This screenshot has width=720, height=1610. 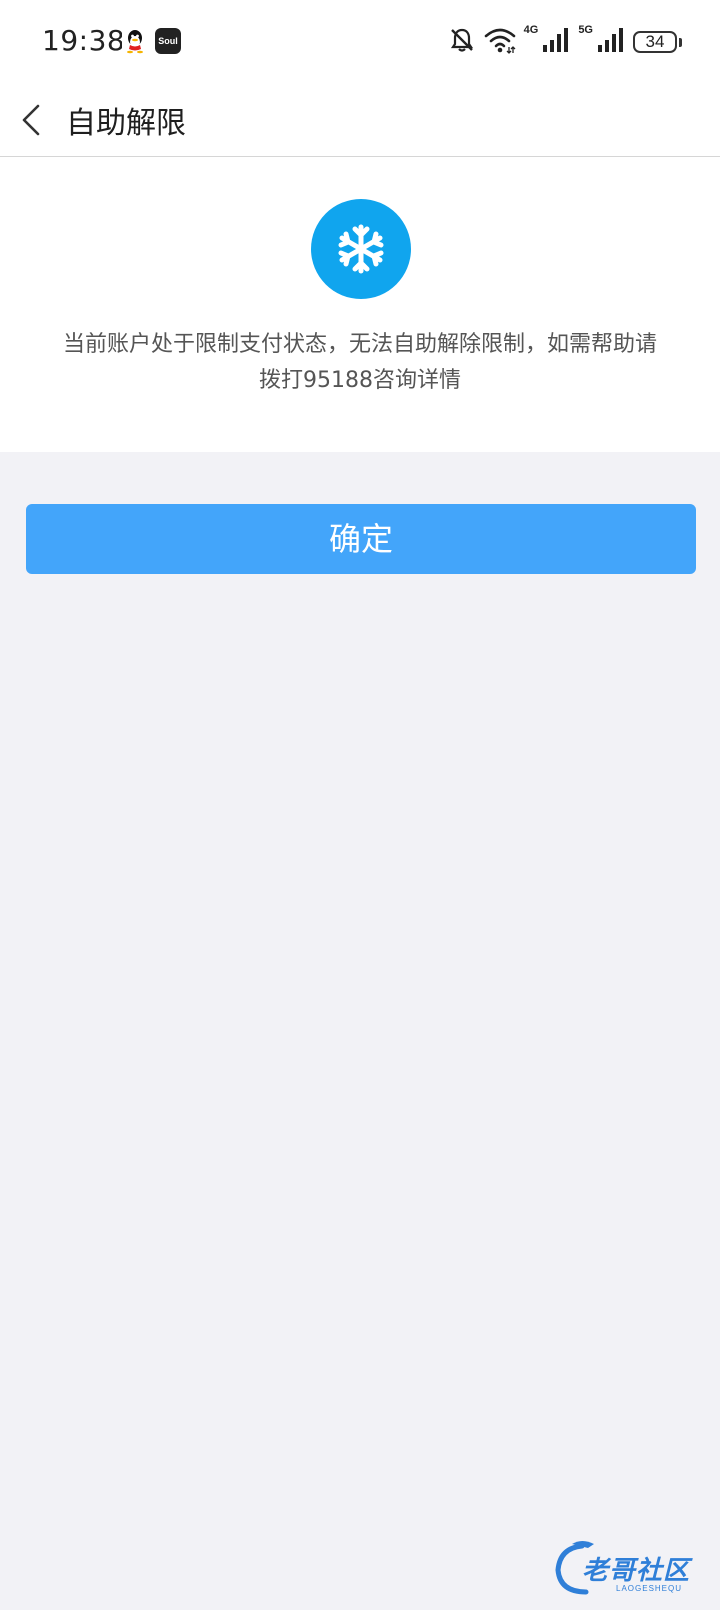 I want to click on mute-bell-icon, so click(x=462, y=42).